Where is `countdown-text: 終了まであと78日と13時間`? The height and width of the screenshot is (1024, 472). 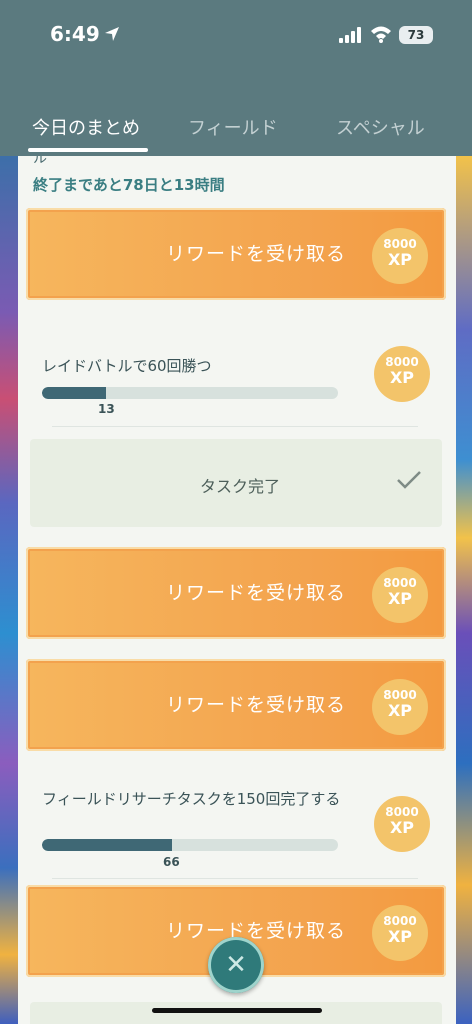 countdown-text: 終了まであと78日と13時間 is located at coordinates (129, 185).